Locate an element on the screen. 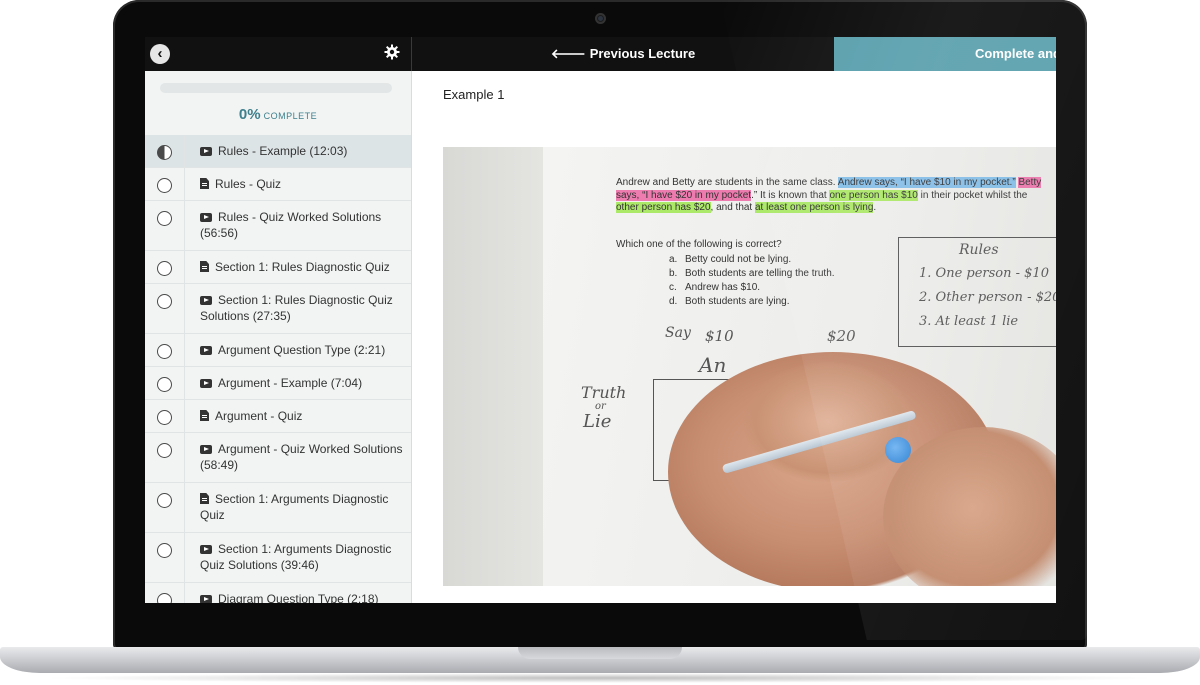 Image resolution: width=1200 pixels, height=685 pixels. option-letter: b. is located at coordinates (673, 273).